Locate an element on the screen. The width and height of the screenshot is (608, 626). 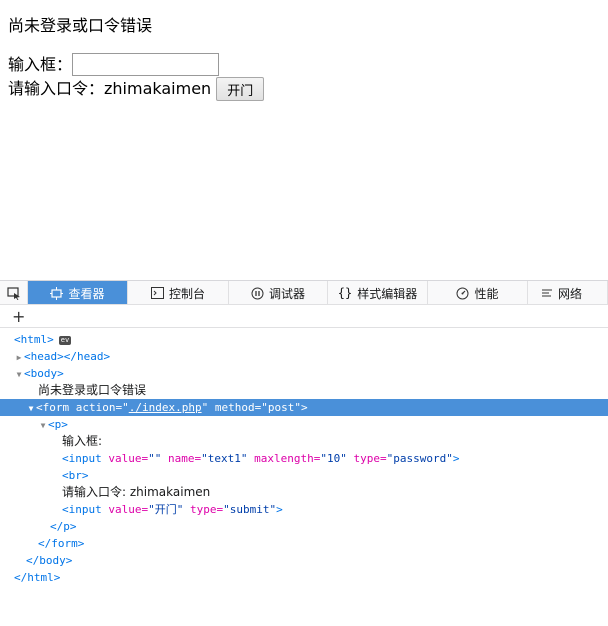
event-badge: ev is located at coordinates (65, 340).